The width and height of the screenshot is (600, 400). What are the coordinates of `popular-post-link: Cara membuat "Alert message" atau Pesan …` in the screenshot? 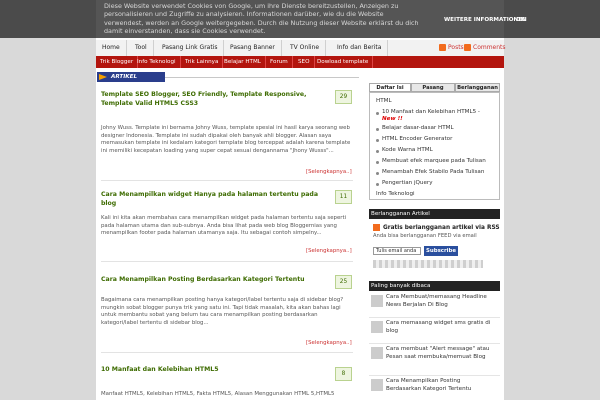 It's located at (441, 354).